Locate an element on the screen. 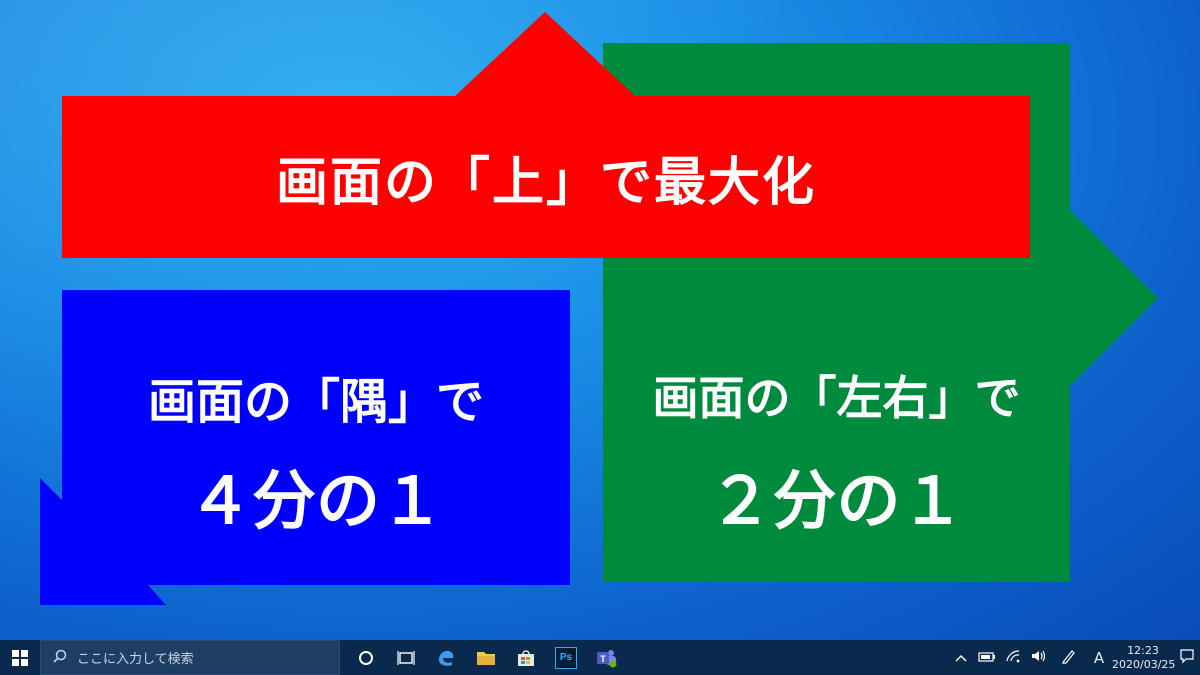 This screenshot has height=675, width=1200. clock: 12:23 2020/03/25 is located at coordinates (1144, 657).